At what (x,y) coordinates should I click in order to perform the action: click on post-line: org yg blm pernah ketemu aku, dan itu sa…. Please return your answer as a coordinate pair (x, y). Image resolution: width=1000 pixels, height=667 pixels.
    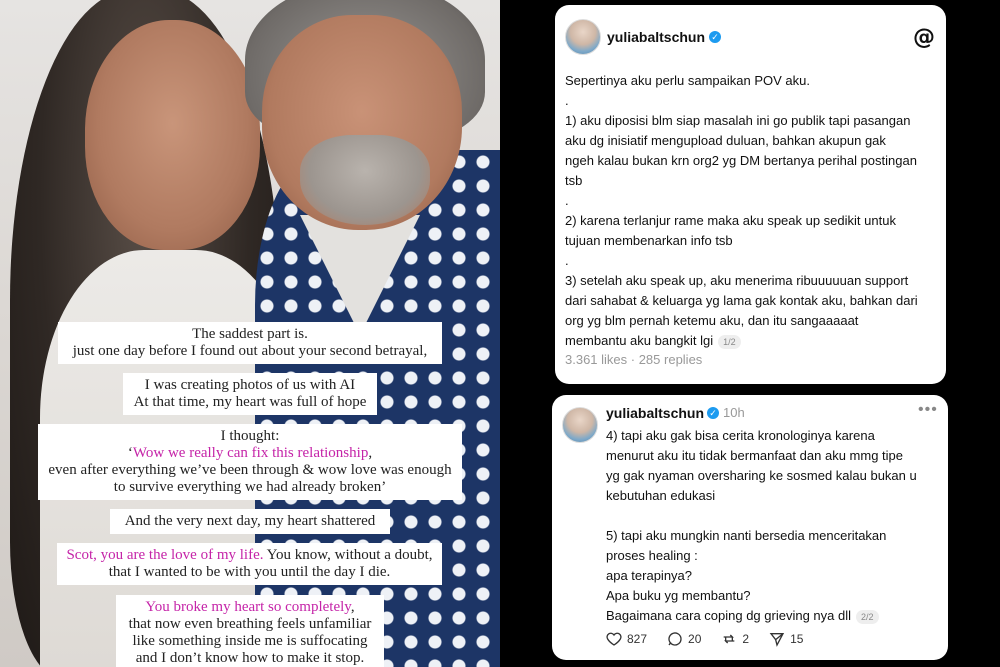
    Looking at the image, I should click on (741, 321).